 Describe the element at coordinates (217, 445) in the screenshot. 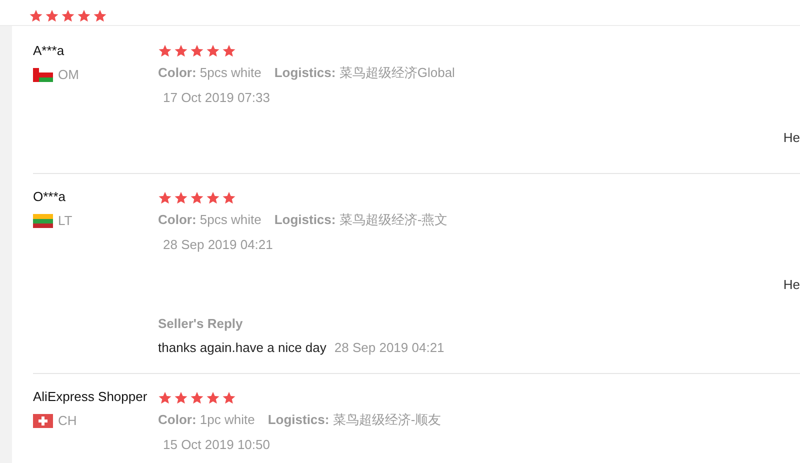

I see `review-date: 15 Oct 2019 10:50` at that location.